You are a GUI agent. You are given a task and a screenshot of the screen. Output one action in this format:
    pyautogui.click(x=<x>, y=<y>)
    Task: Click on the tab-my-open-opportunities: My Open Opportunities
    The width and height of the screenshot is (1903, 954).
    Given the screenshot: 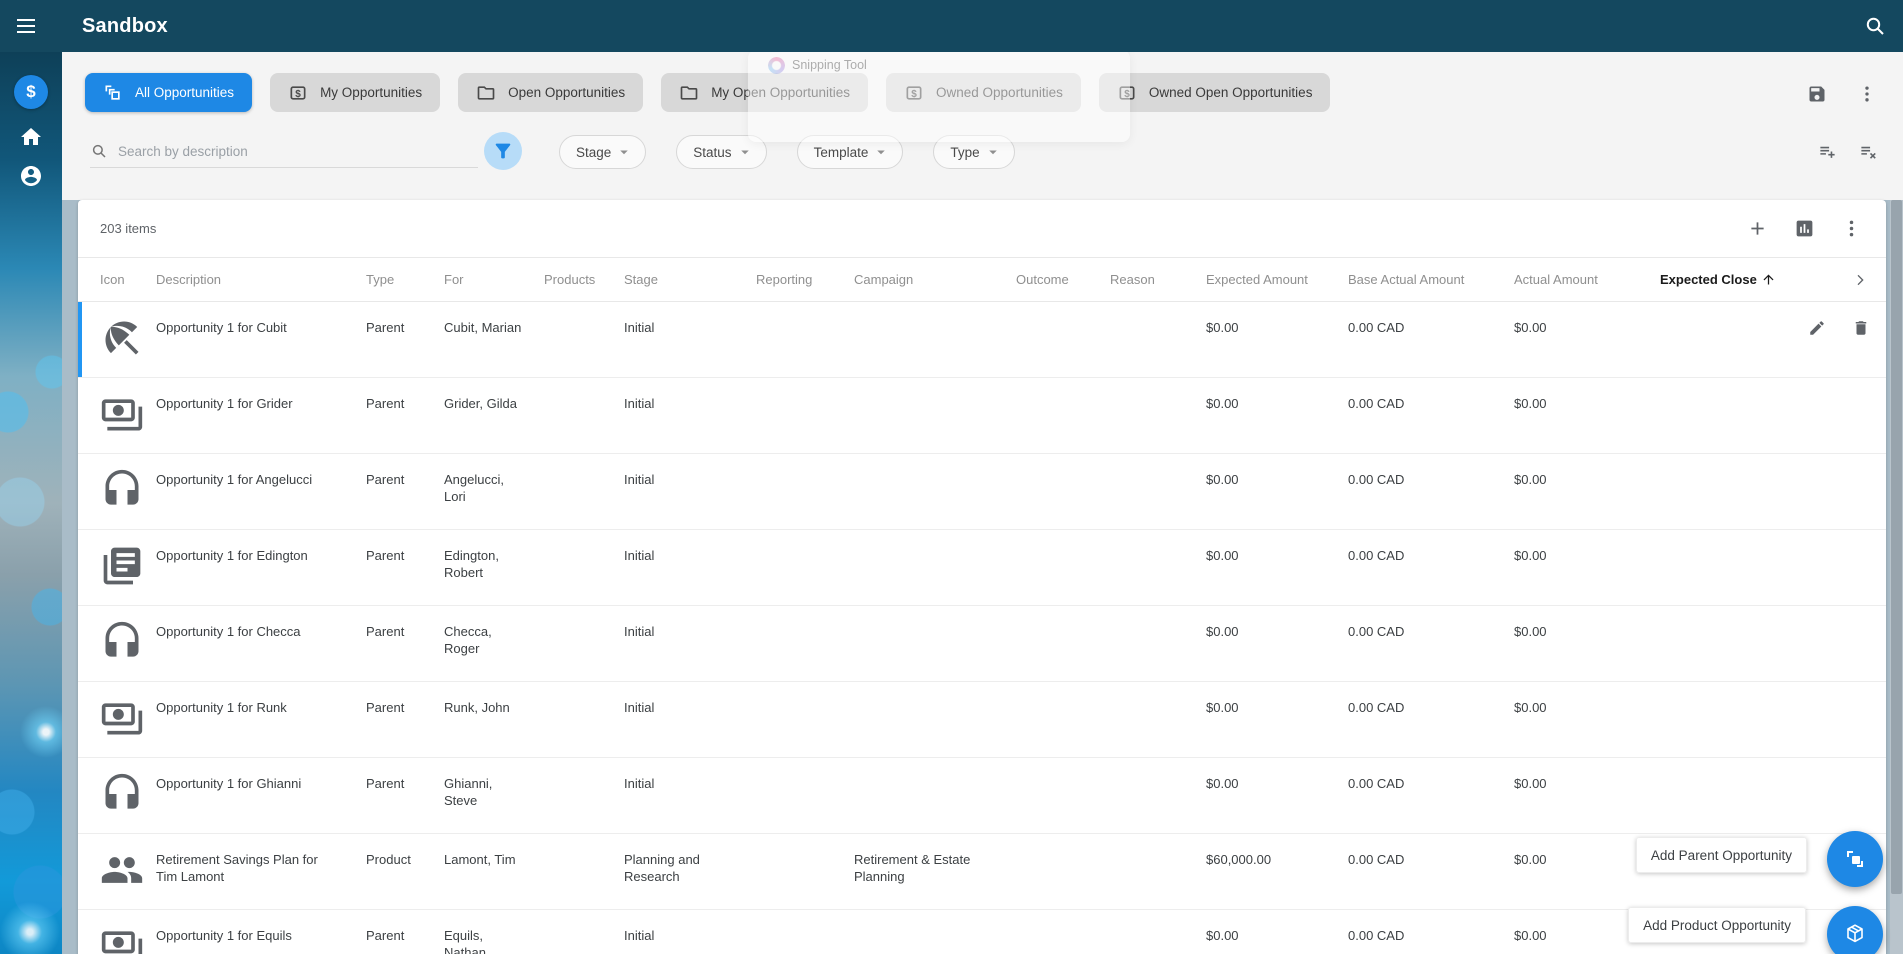 What is the action you would take?
    pyautogui.click(x=765, y=92)
    